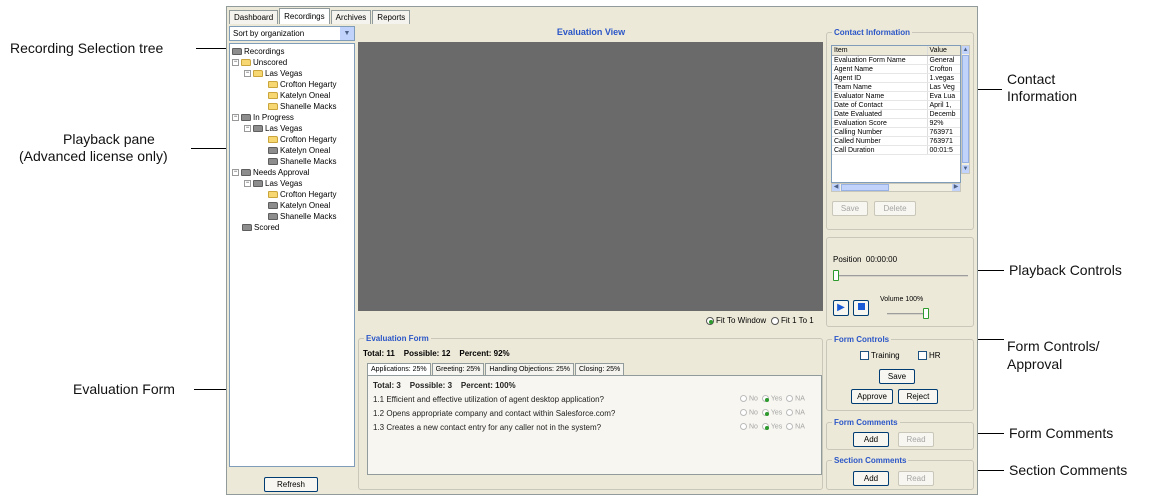 The width and height of the screenshot is (1149, 500). I want to click on tree-node-needs-approval-site: − Las Vegas, so click(273, 184).